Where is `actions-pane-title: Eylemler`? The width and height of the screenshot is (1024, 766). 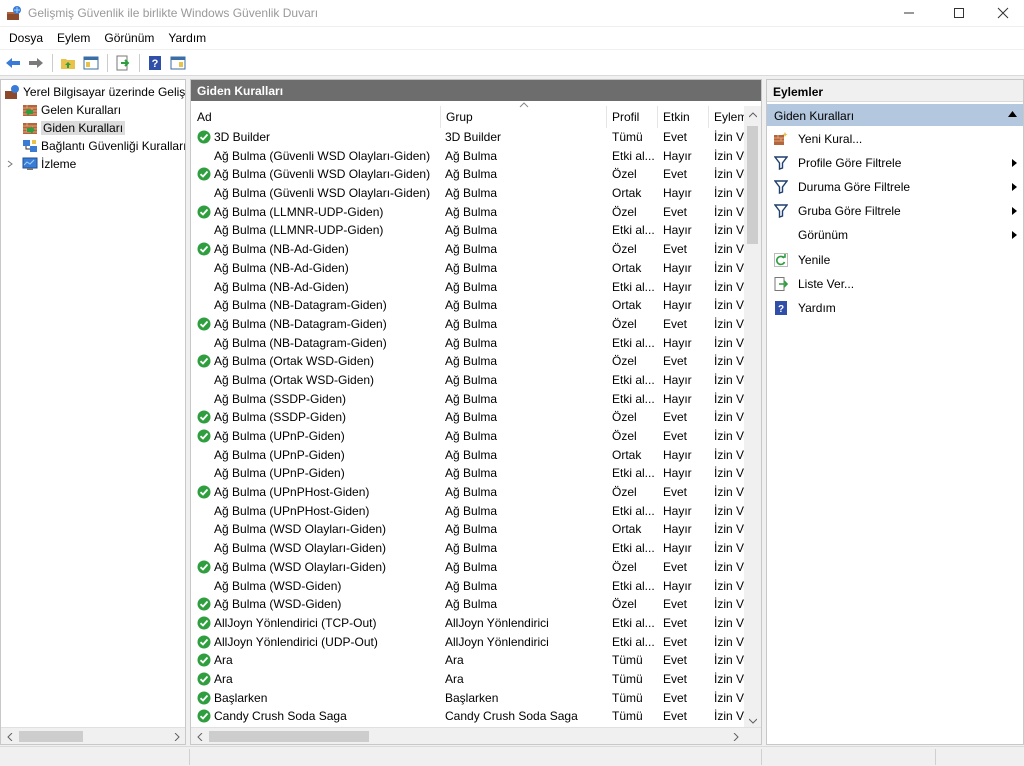 actions-pane-title: Eylemler is located at coordinates (895, 91).